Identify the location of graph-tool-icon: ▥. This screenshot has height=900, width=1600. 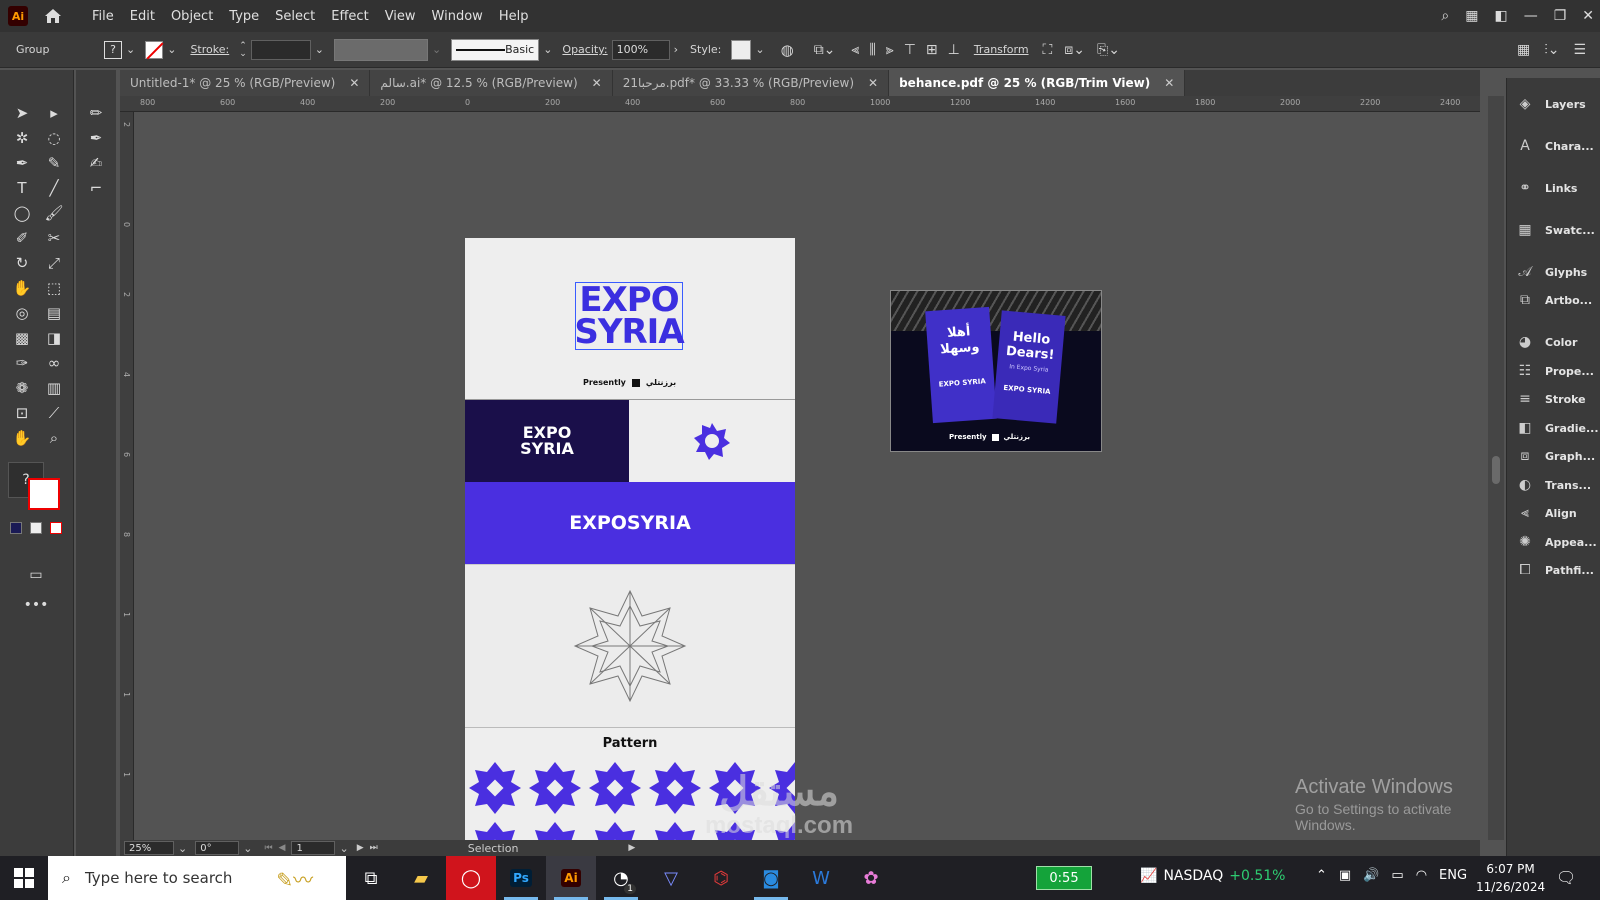
(54, 388).